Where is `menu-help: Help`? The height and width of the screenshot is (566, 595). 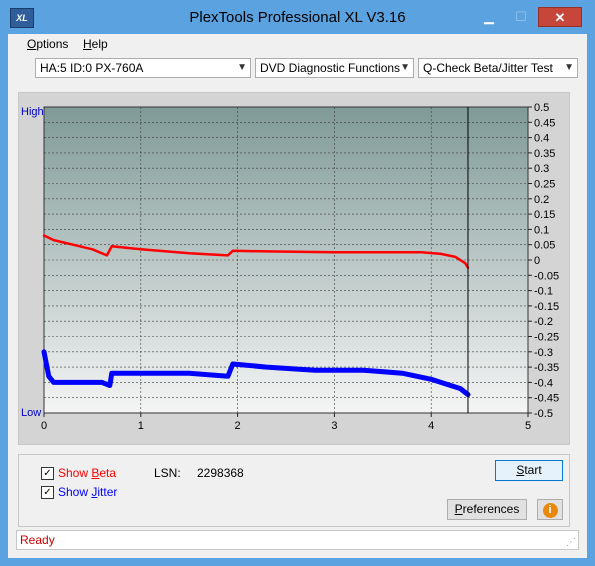
menu-help: Help is located at coordinates (95, 44).